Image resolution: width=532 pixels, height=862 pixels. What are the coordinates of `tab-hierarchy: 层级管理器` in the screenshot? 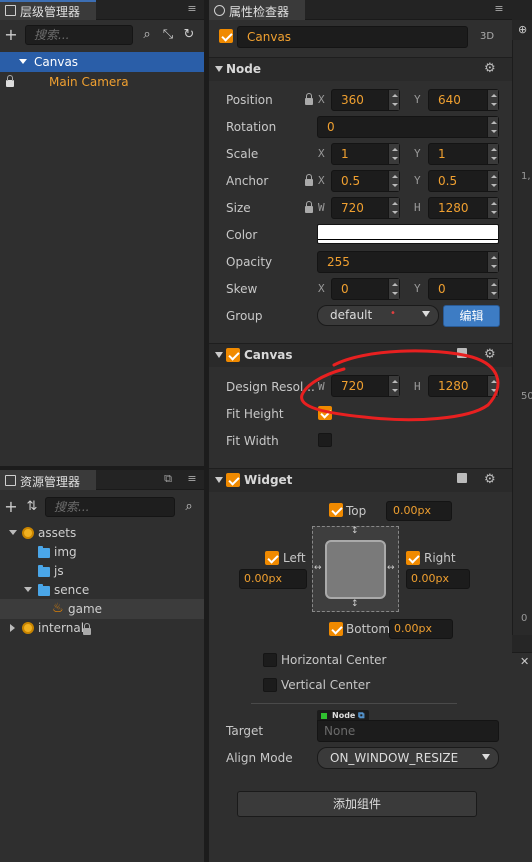 It's located at (48, 10).